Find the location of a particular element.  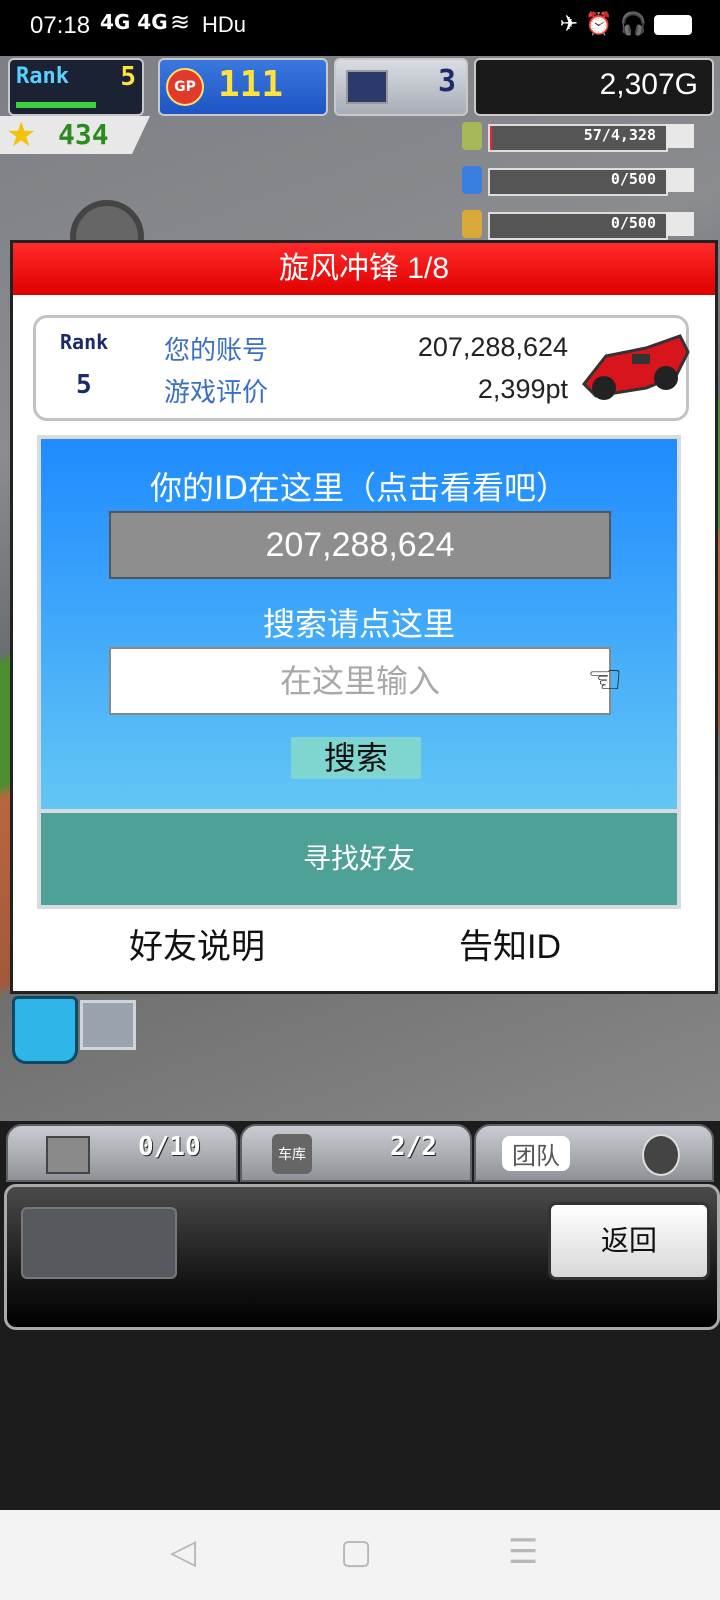

computer-value: 3 is located at coordinates (446, 81).